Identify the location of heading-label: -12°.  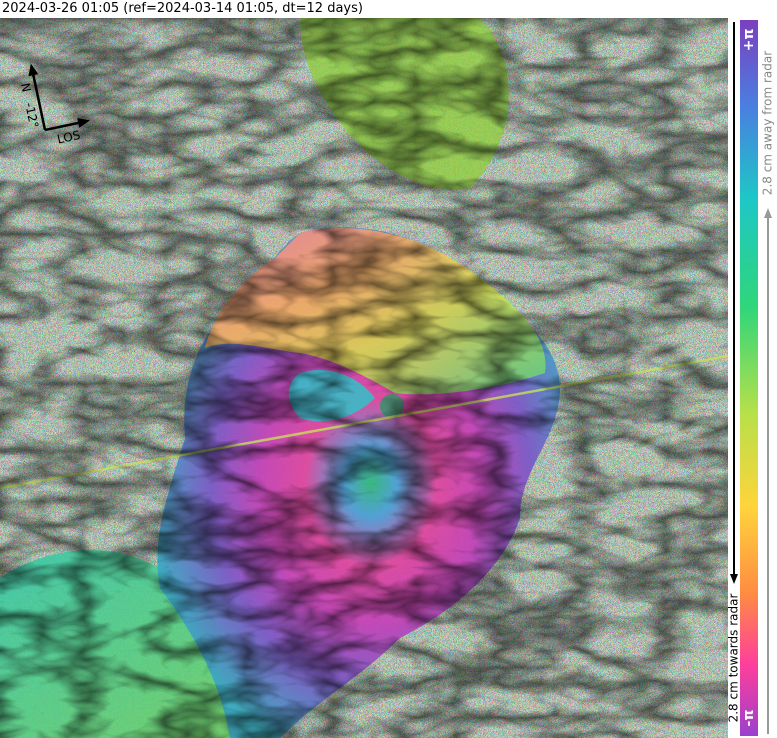
(31, 115).